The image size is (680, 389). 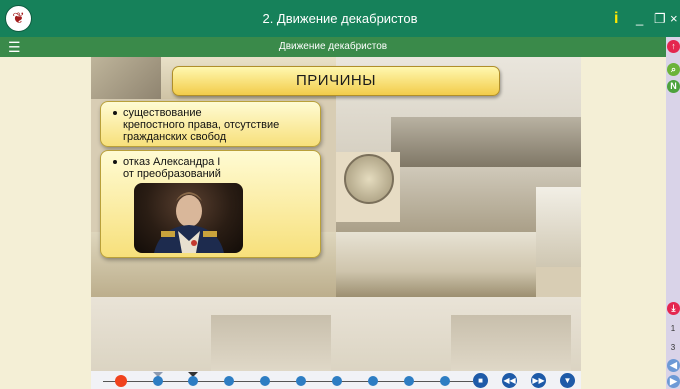 What do you see at coordinates (162, 113) in the screenshot?
I see `reason1-line1: существование` at bounding box center [162, 113].